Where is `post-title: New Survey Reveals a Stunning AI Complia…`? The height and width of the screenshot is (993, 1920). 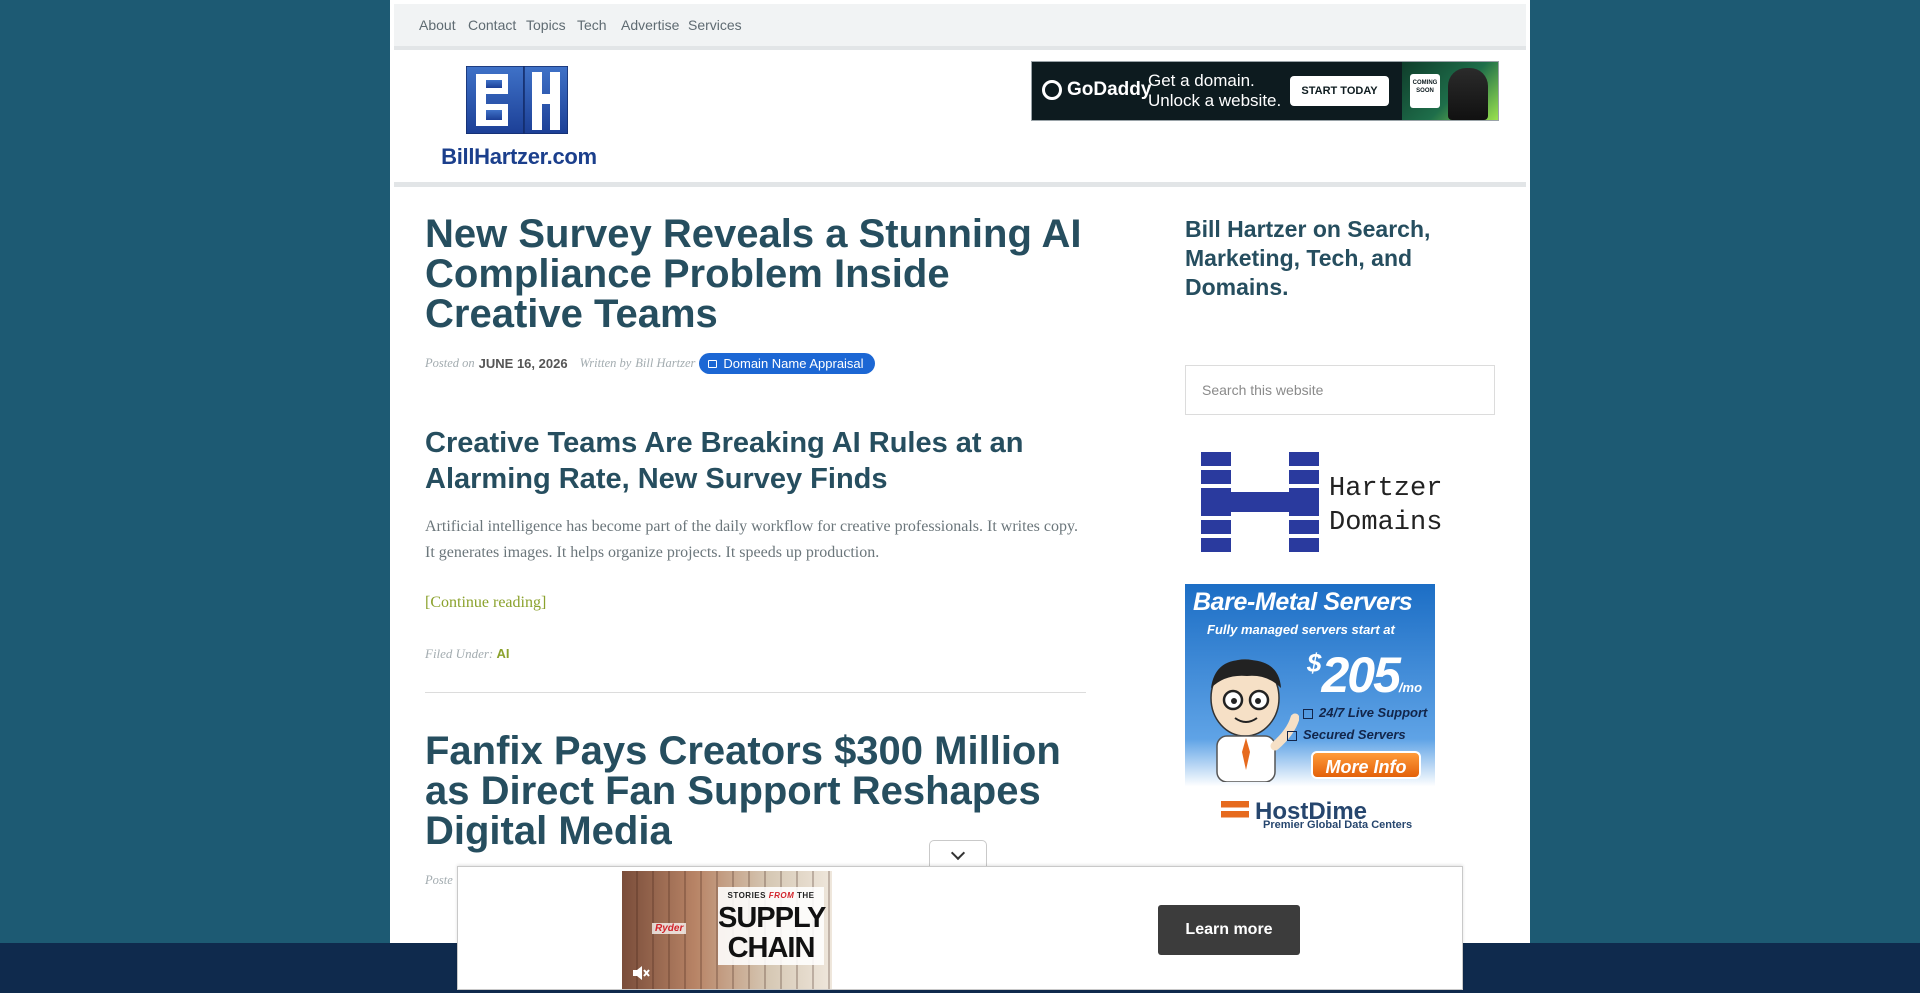 post-title: New Survey Reveals a Stunning AI Complia… is located at coordinates (765, 274).